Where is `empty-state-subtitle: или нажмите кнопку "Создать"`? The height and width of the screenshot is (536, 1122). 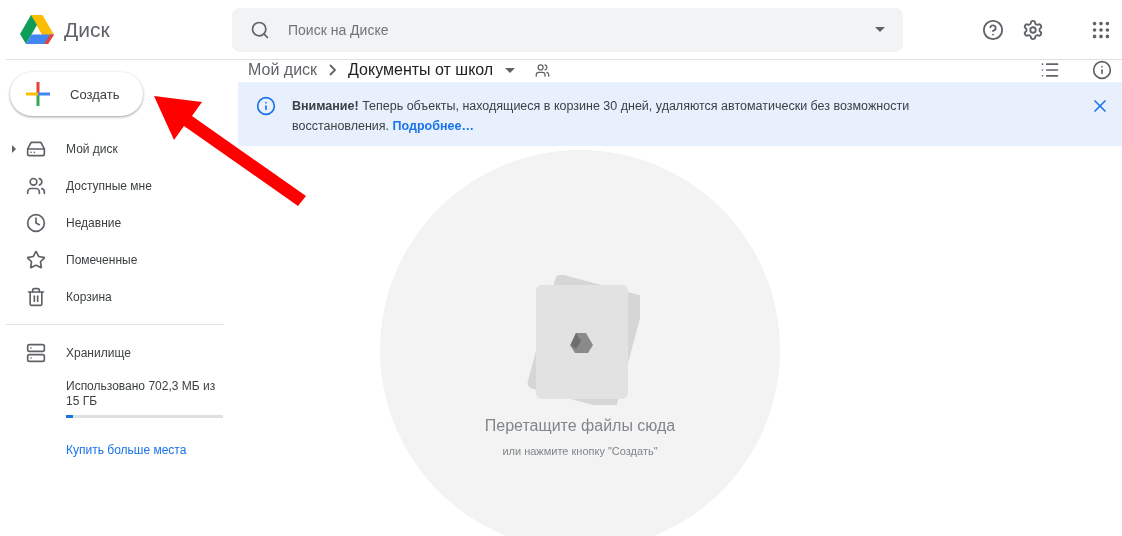 empty-state-subtitle: или нажмите кнопку "Создать" is located at coordinates (580, 451).